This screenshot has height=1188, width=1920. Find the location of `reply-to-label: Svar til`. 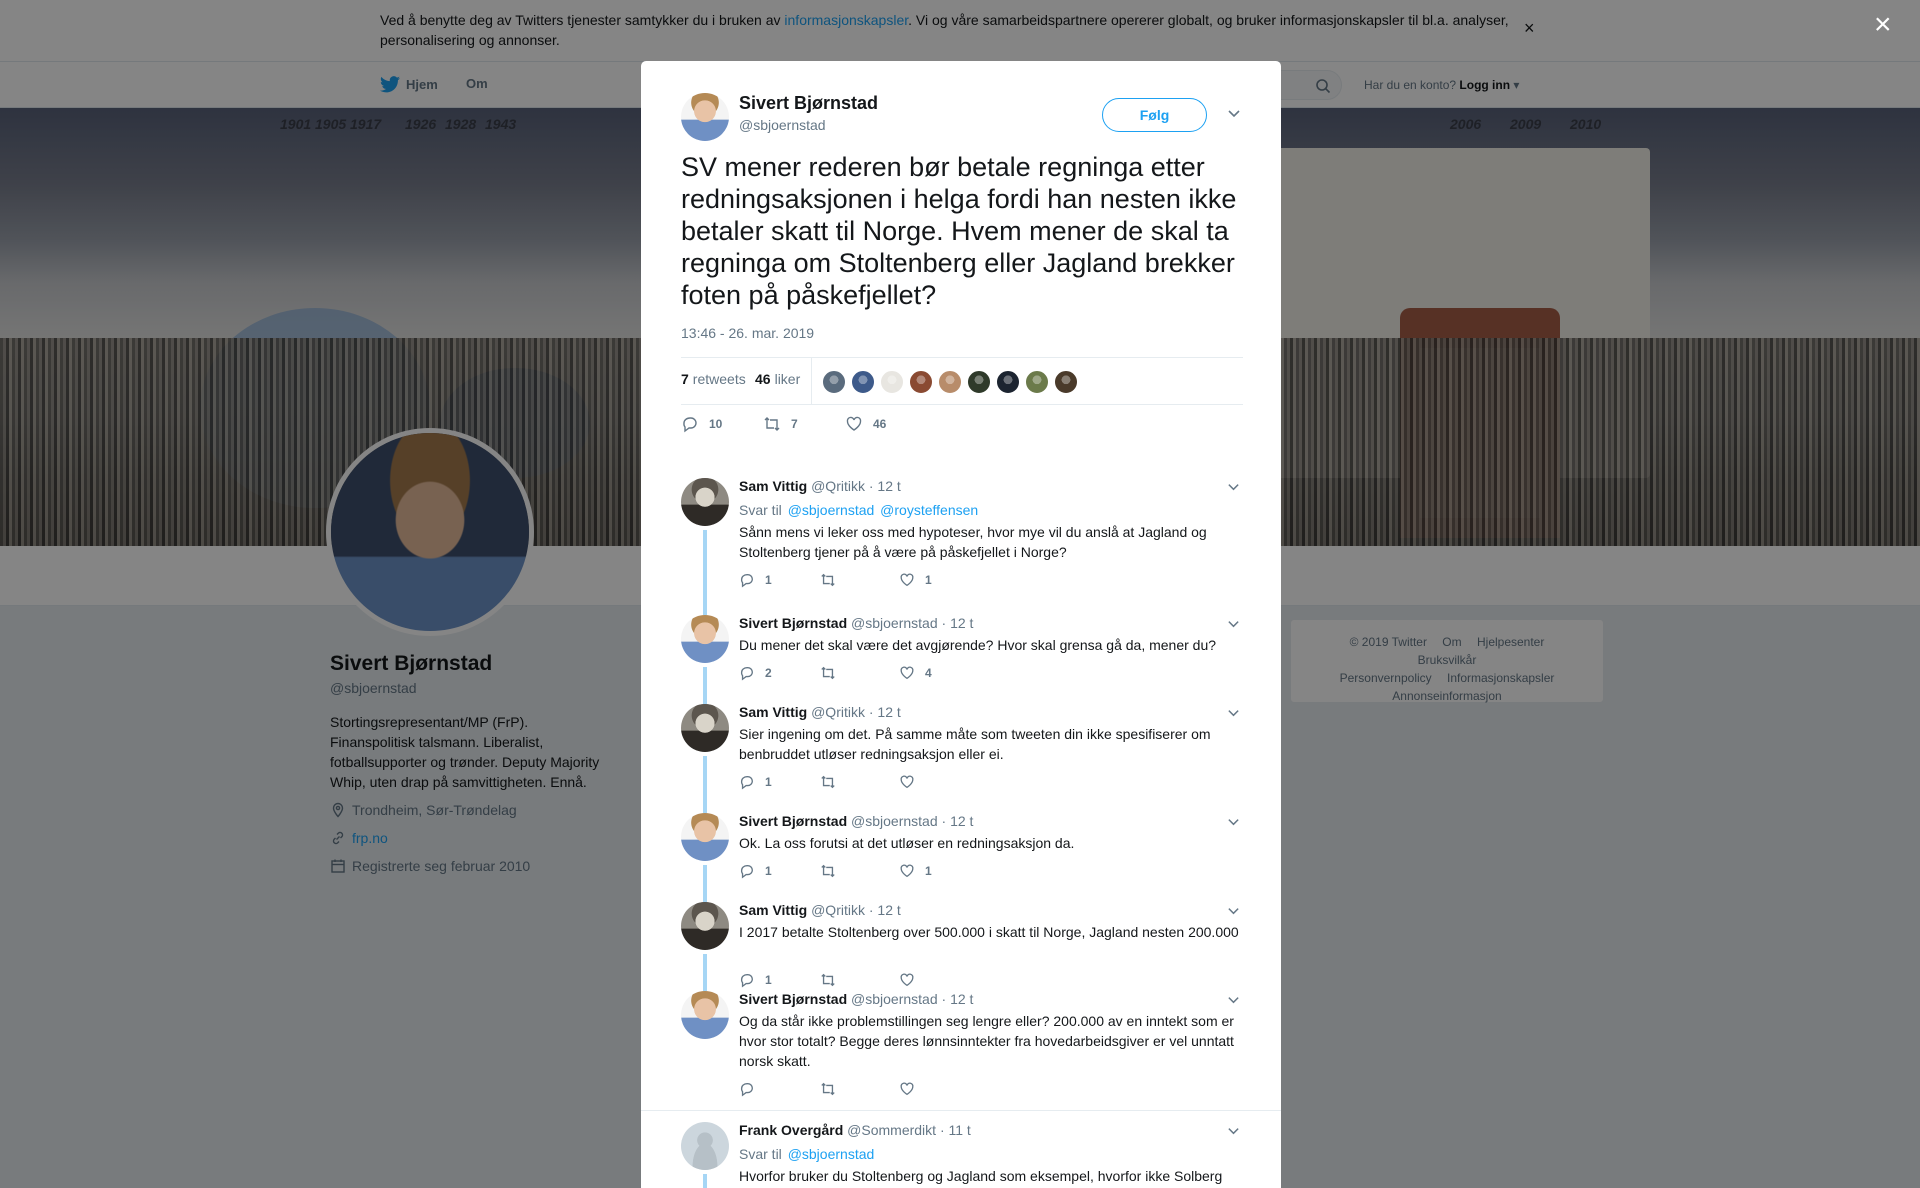

reply-to-label: Svar til is located at coordinates (760, 510).